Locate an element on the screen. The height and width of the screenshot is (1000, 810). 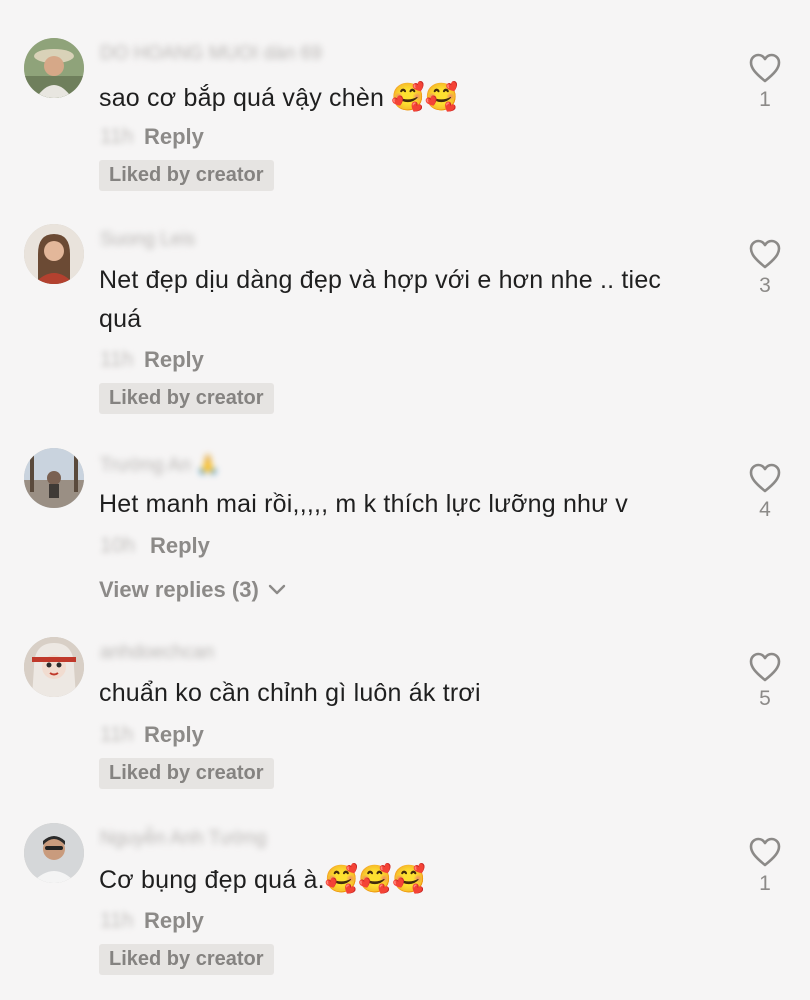
comment-text: chuẩn ko cần chỉnh gì luôn ák trơi is located at coordinates (399, 693).